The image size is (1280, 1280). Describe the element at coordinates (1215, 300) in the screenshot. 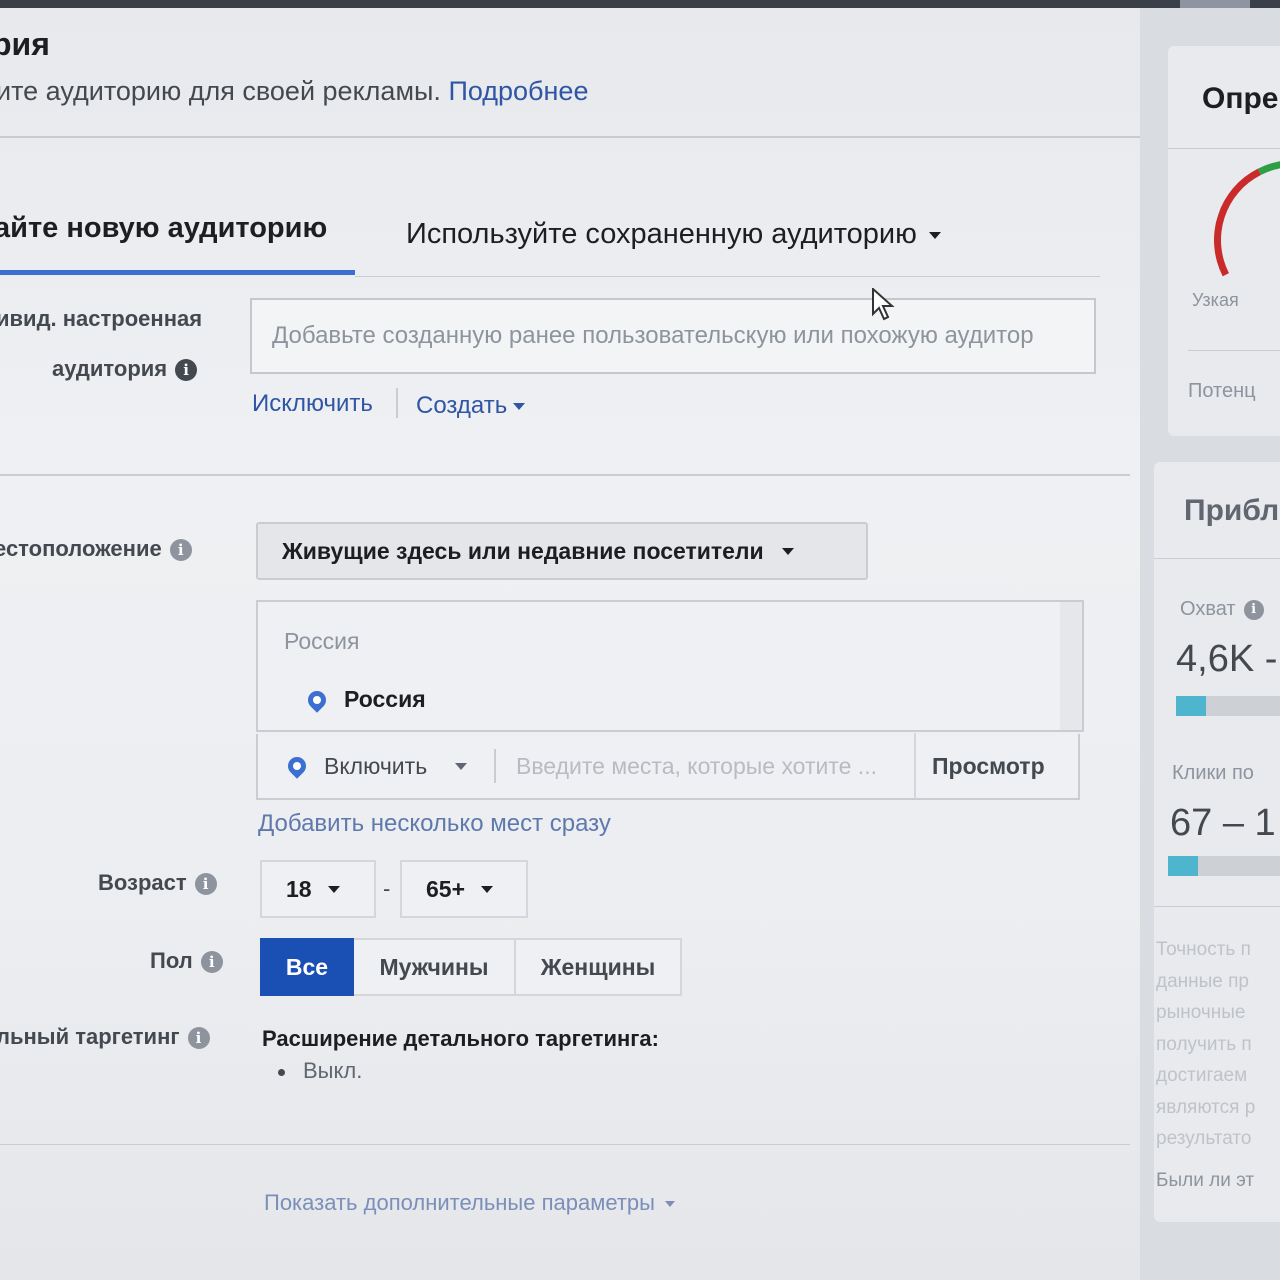

I see `gauge-narrow-label: Узкая` at that location.